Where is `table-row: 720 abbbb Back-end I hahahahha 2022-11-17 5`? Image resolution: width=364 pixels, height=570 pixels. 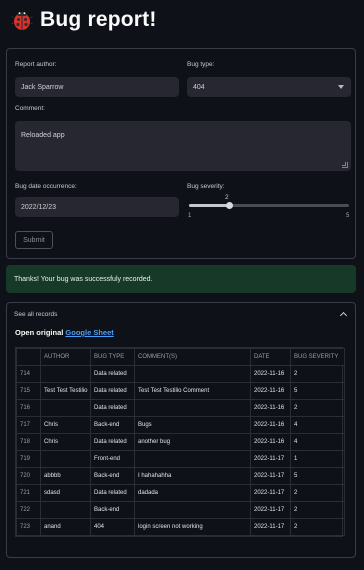
table-row: 720 abbbb Back-end I hahahahha 2022-11-17 5 is located at coordinates (180, 476).